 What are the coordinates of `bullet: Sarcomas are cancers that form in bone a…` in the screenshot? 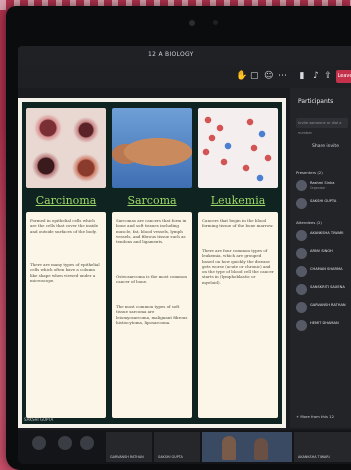 It's located at (151, 231).